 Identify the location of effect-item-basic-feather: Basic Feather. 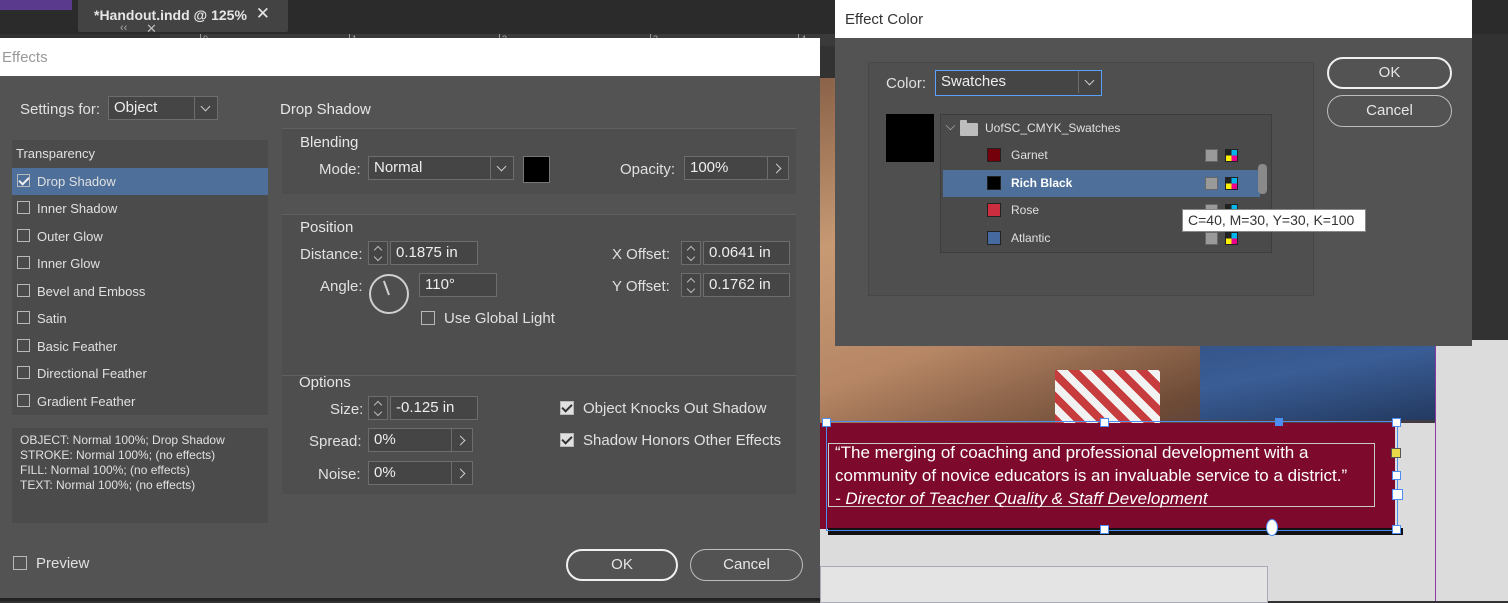
(140, 346).